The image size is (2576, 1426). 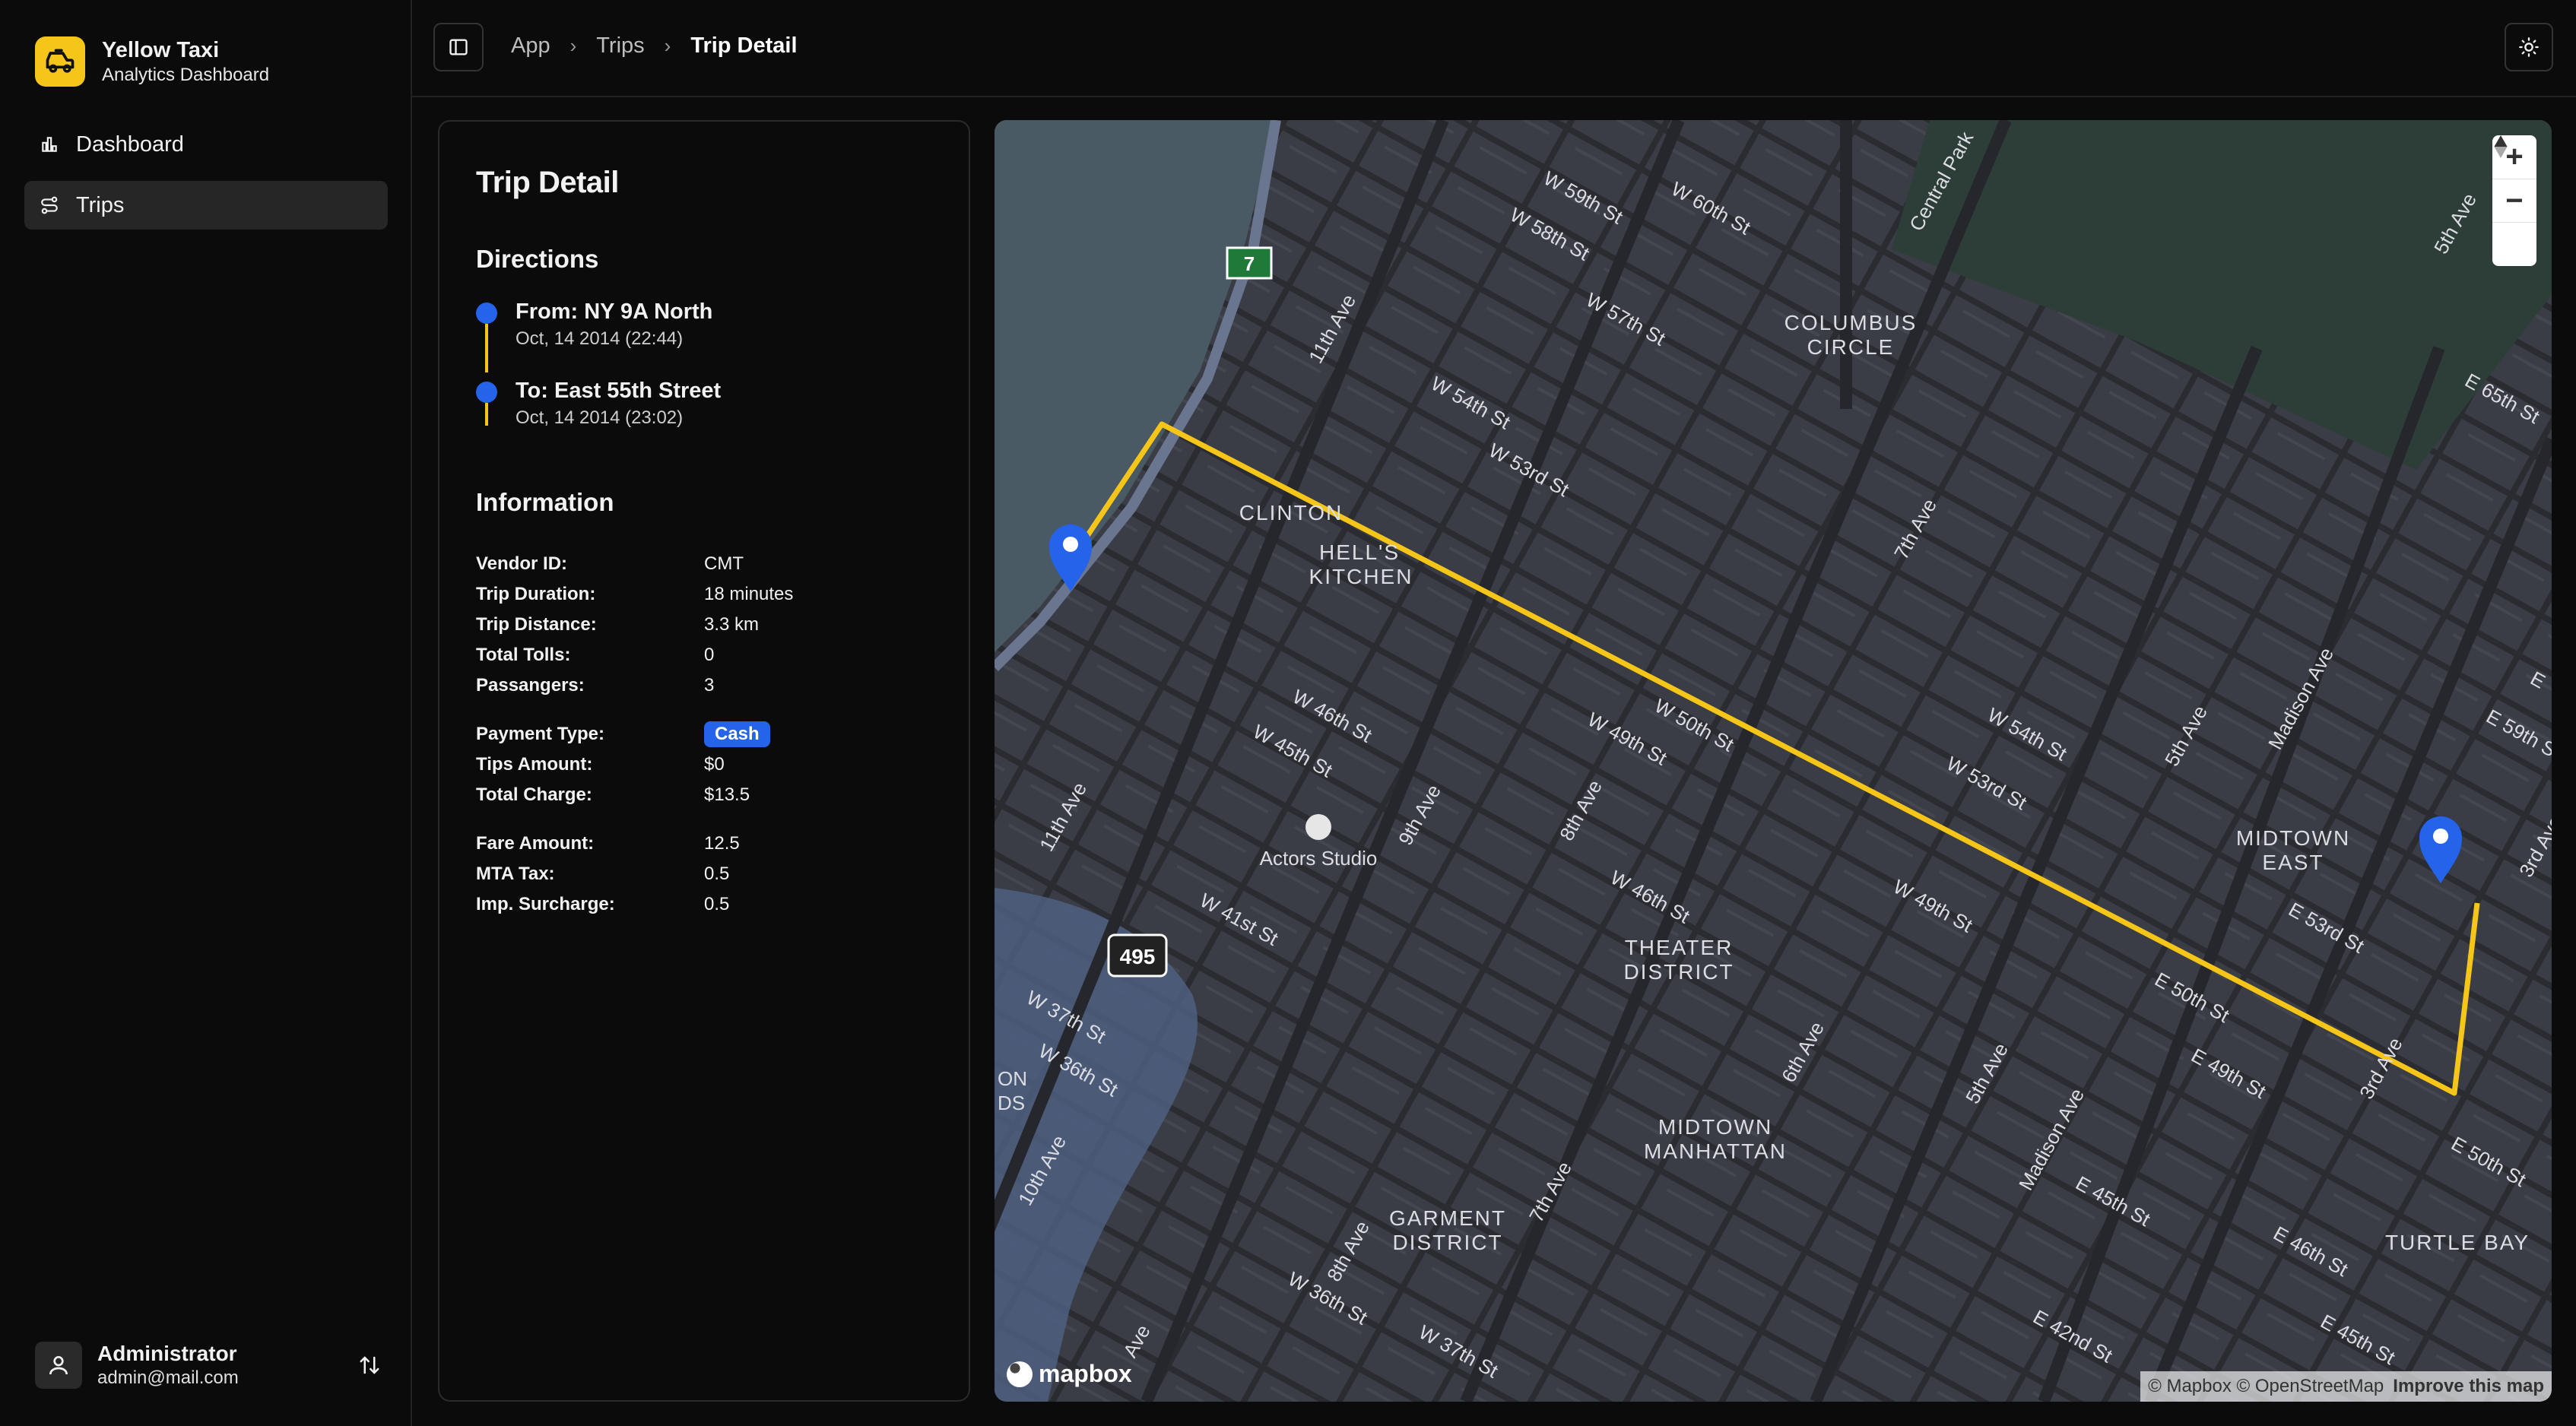 I want to click on info-key: Trip Distance:, so click(x=536, y=624).